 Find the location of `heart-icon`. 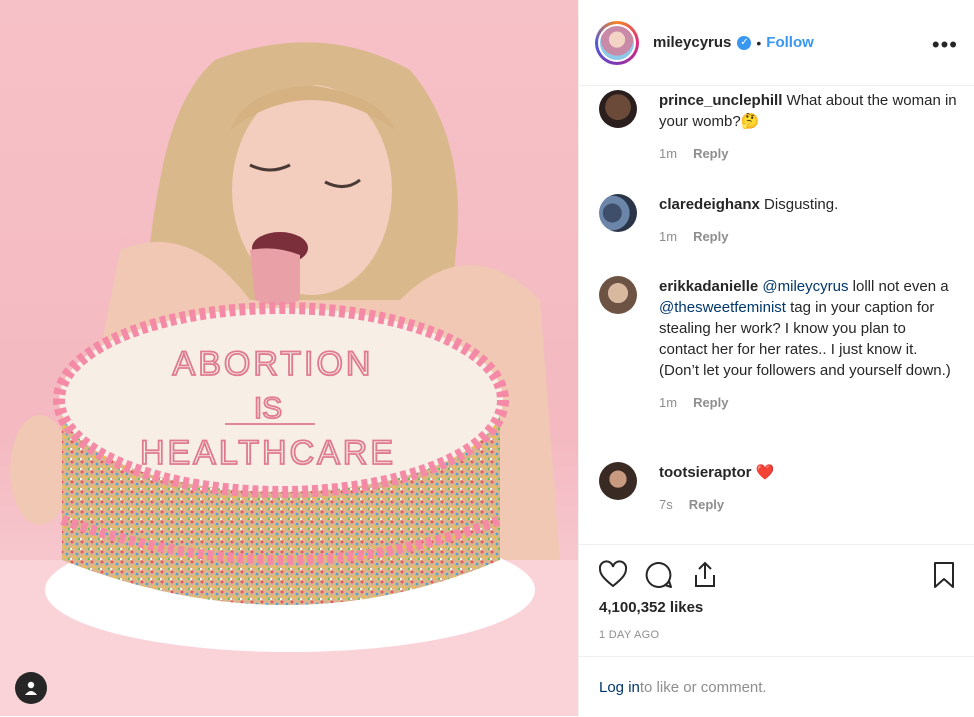

heart-icon is located at coordinates (613, 575).